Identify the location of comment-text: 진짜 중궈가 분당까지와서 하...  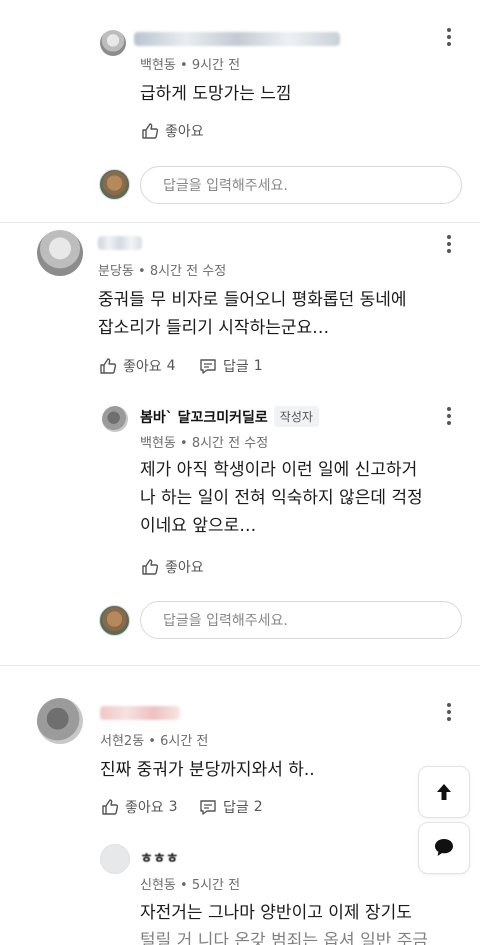
(207, 770).